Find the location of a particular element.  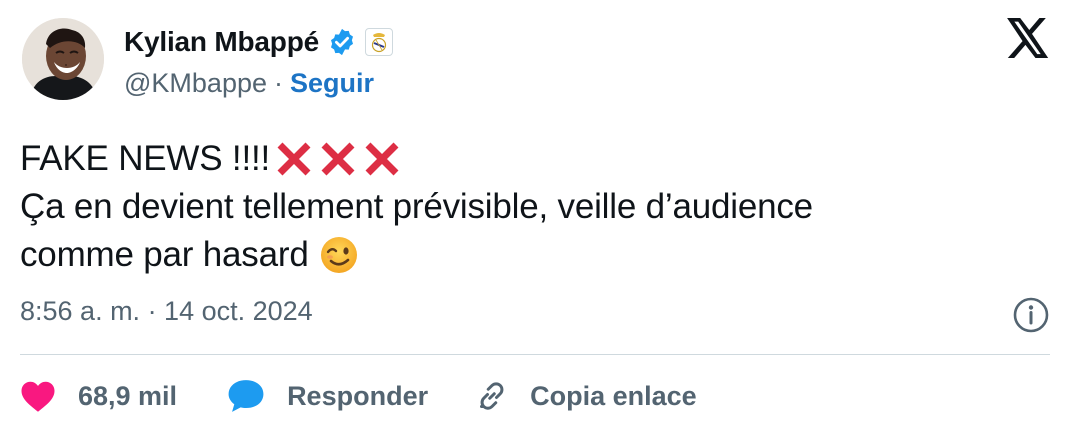

info-icon is located at coordinates (1031, 315).